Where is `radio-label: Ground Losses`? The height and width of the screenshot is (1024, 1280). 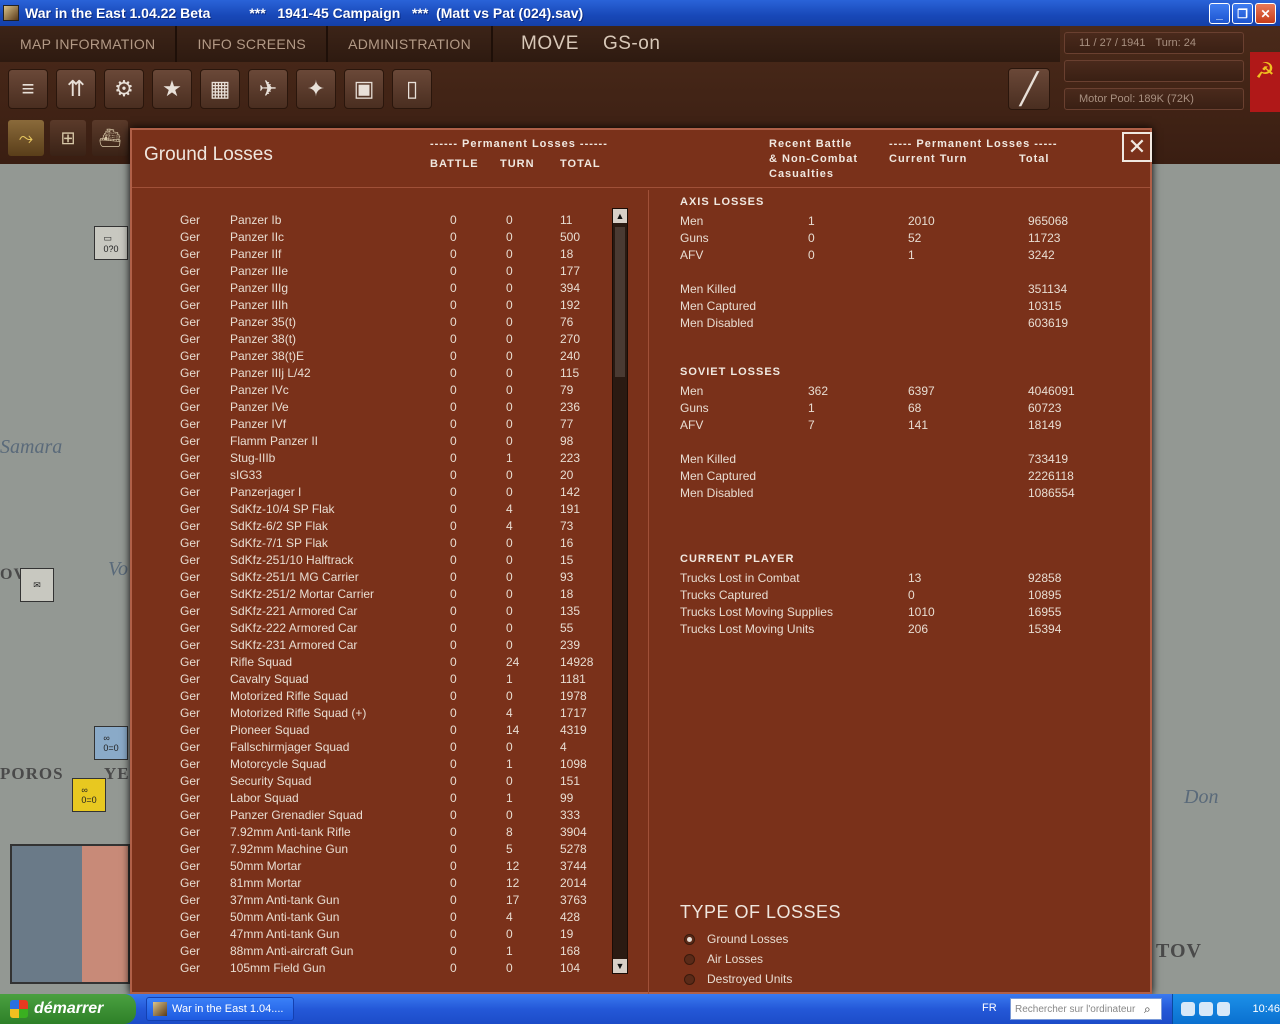
radio-label: Ground Losses is located at coordinates (748, 939).